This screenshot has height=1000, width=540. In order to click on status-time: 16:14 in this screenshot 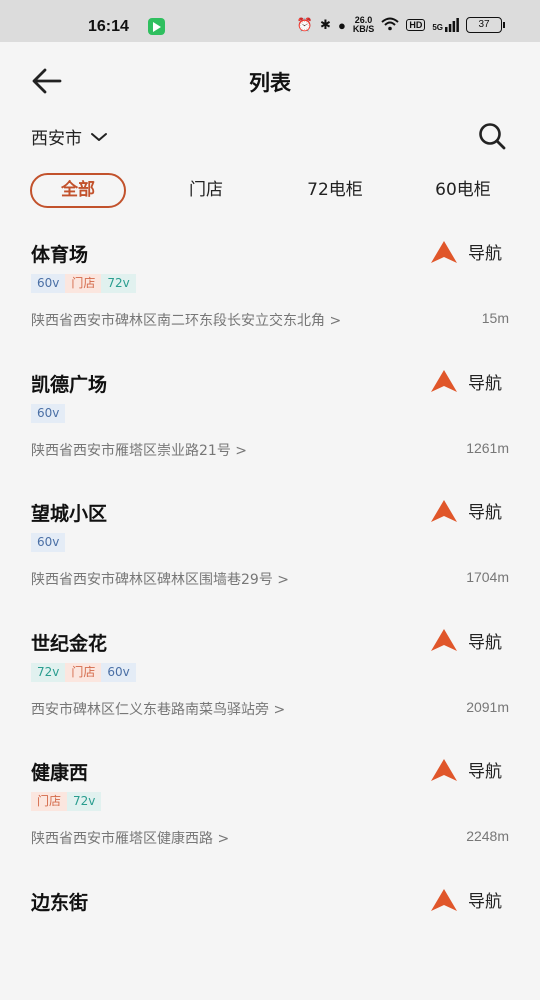, I will do `click(108, 26)`.